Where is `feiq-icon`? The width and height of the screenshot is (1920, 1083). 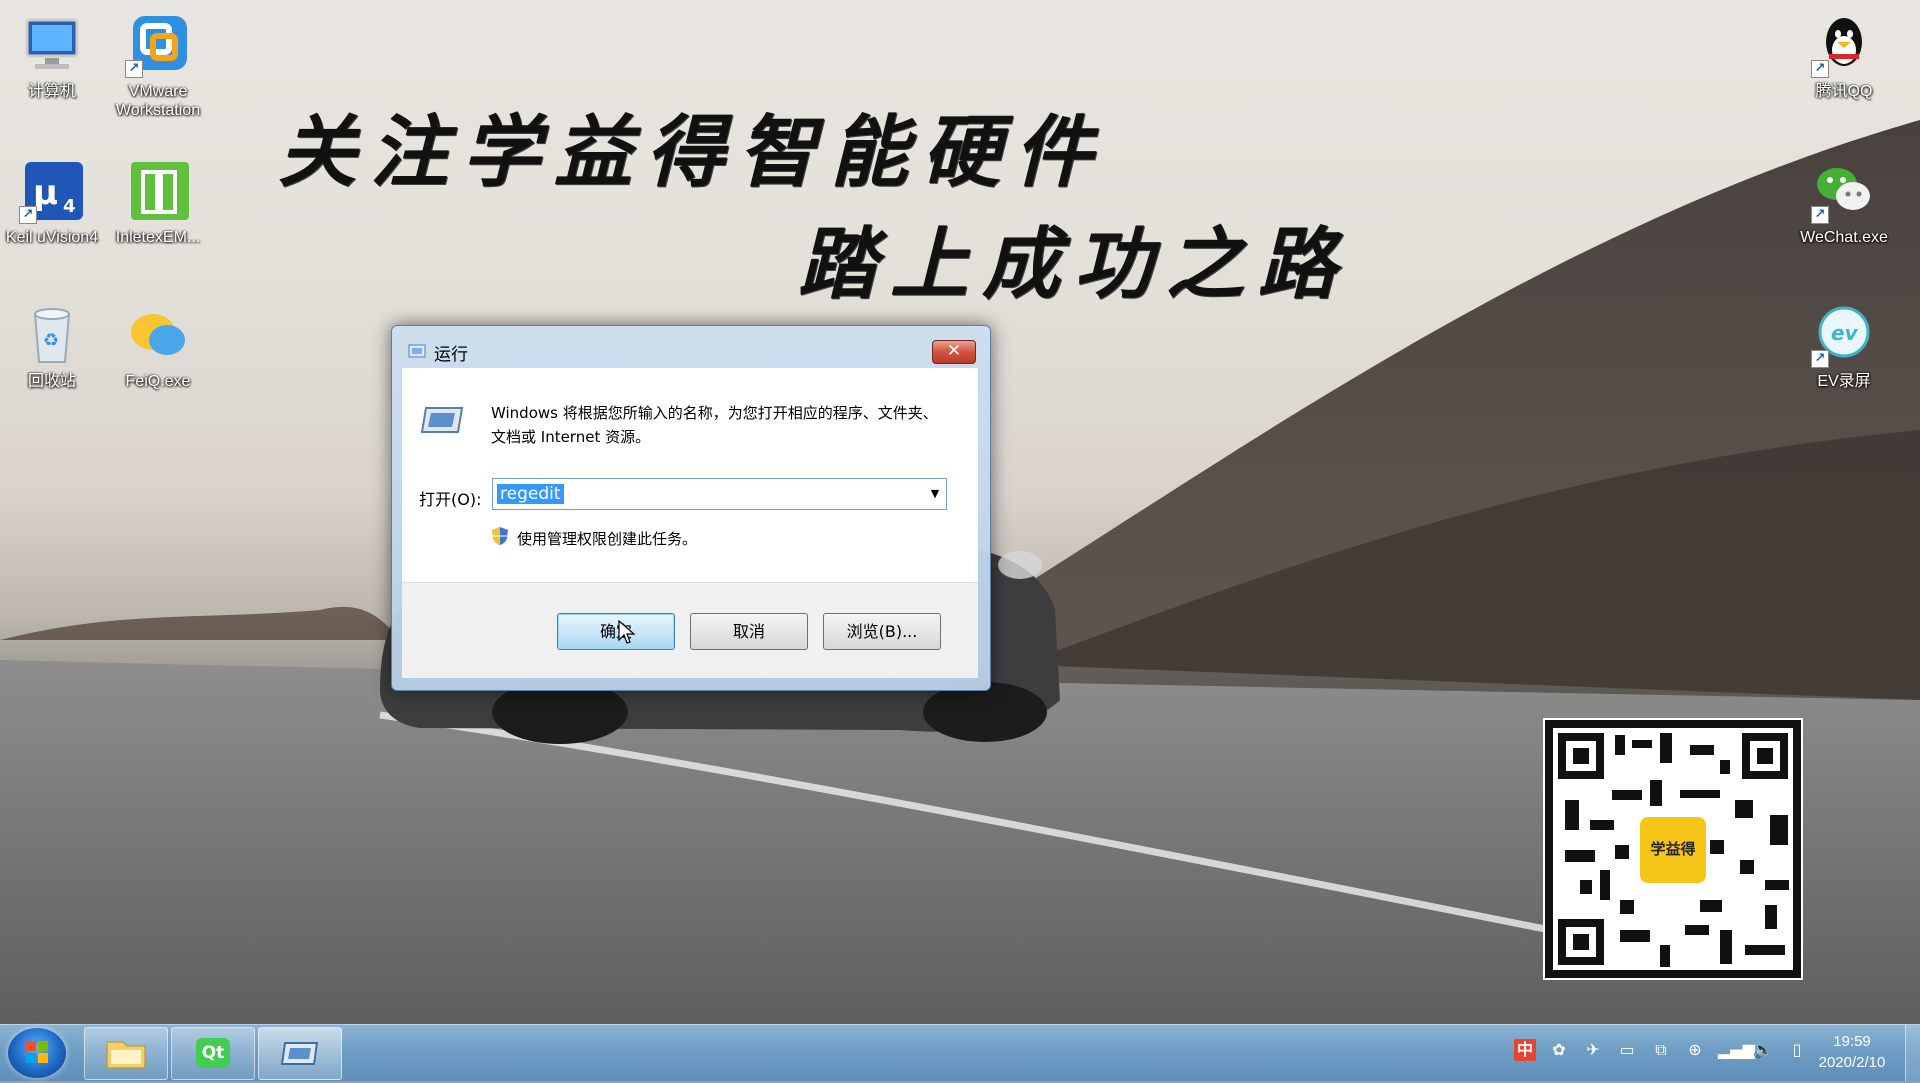 feiq-icon is located at coordinates (158, 335).